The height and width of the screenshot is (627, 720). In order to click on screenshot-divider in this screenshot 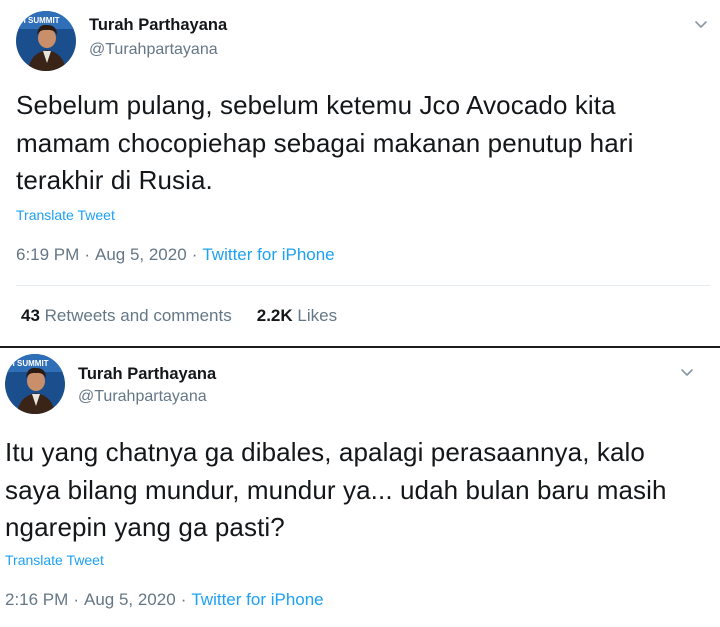, I will do `click(360, 347)`.